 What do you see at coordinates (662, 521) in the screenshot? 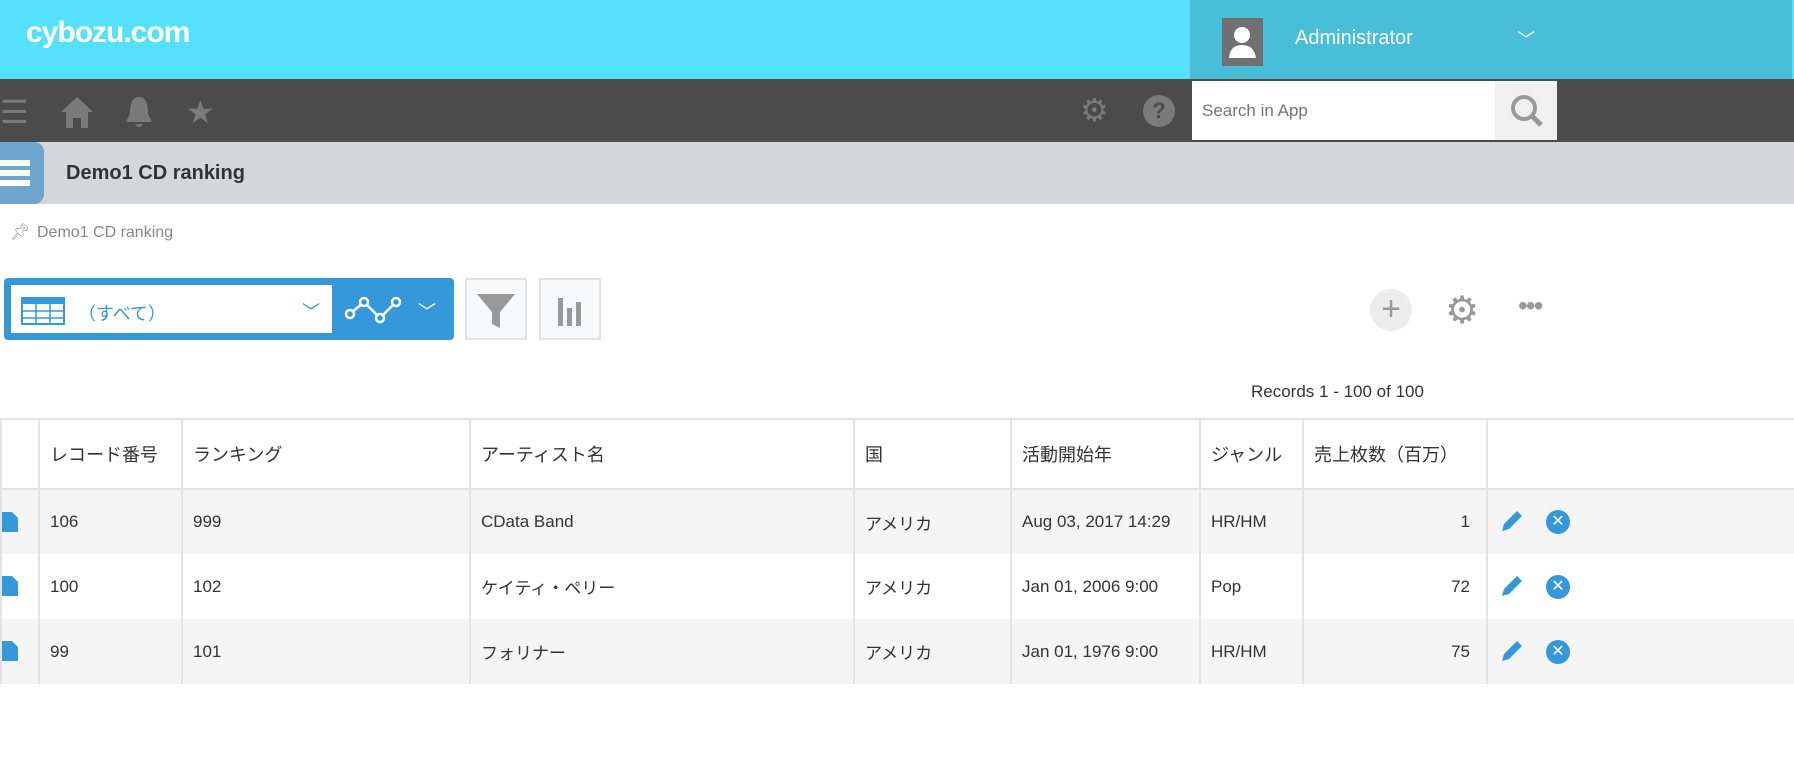
I see `table-cell: CData Band` at bounding box center [662, 521].